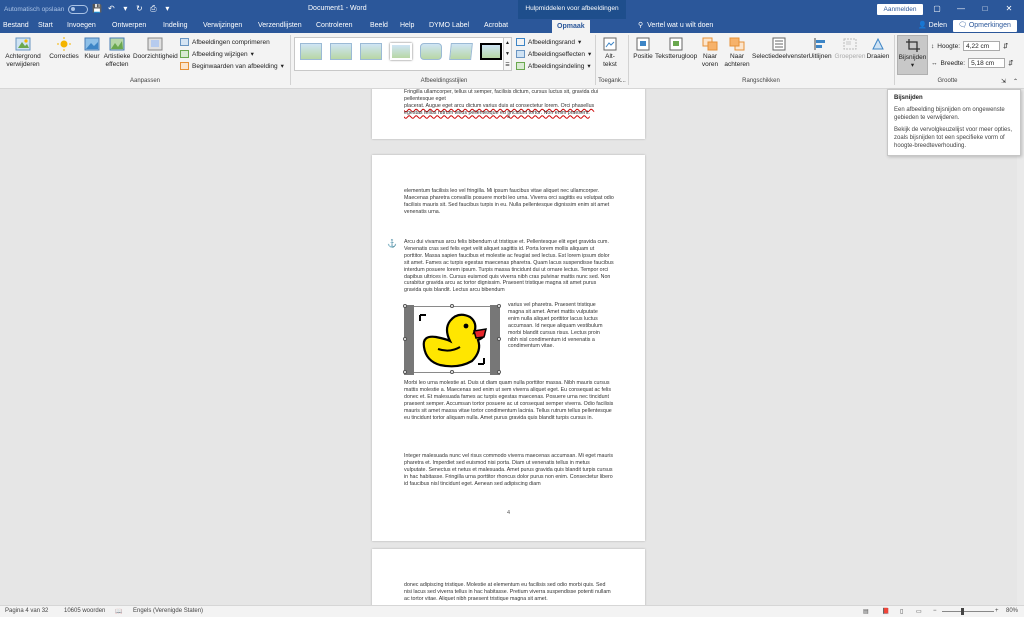 The height and width of the screenshot is (617, 1024). I want to click on width-spinner-icon: ⇵, so click(1010, 63).